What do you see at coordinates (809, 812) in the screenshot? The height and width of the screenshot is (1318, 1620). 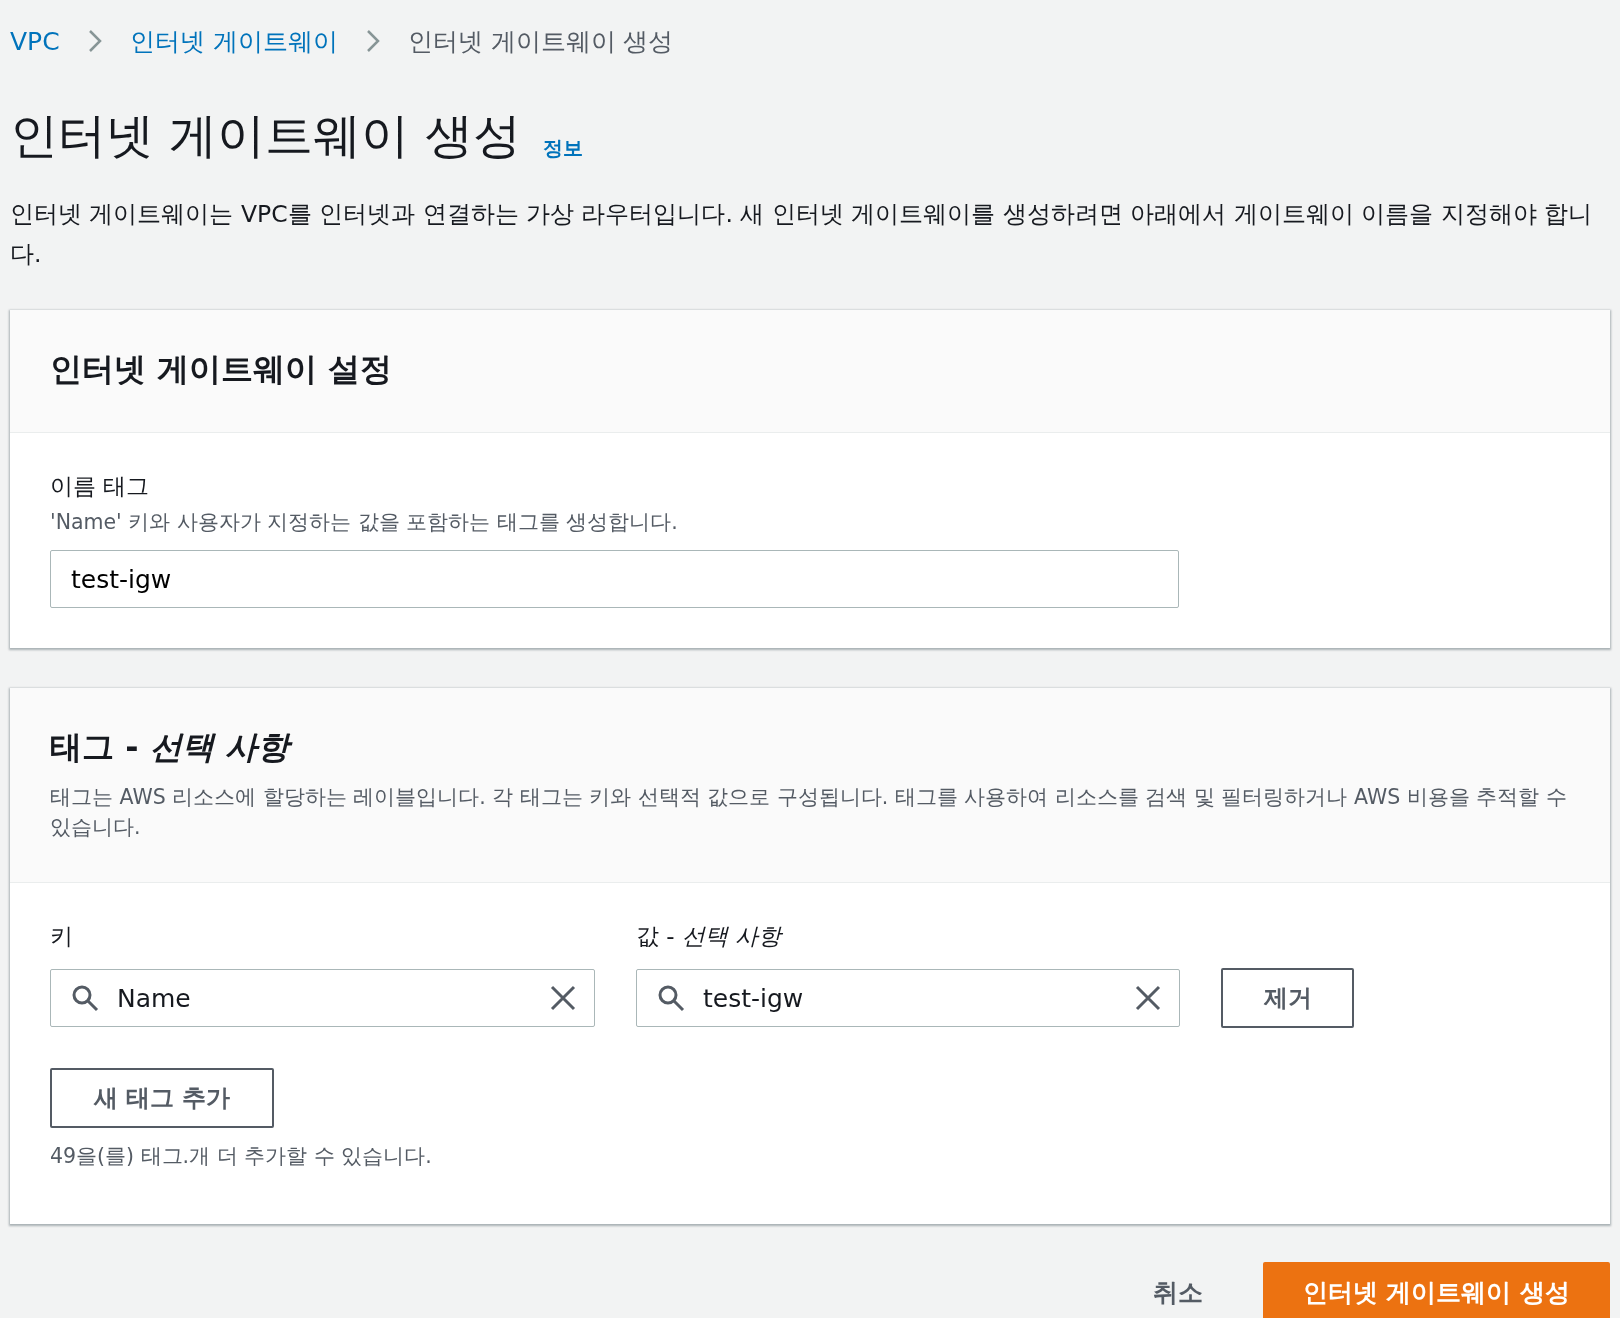 I see `card-description: 태그는 AWS 리소스에 할당하는 레이블입니다. 각 태그는 키와 선택적 값으로 구성됩니다. 태그를 사용하여 리소스를 검색 및 필터링하거나 AWS 비용을 추적할 수 있습니다.` at bounding box center [809, 812].